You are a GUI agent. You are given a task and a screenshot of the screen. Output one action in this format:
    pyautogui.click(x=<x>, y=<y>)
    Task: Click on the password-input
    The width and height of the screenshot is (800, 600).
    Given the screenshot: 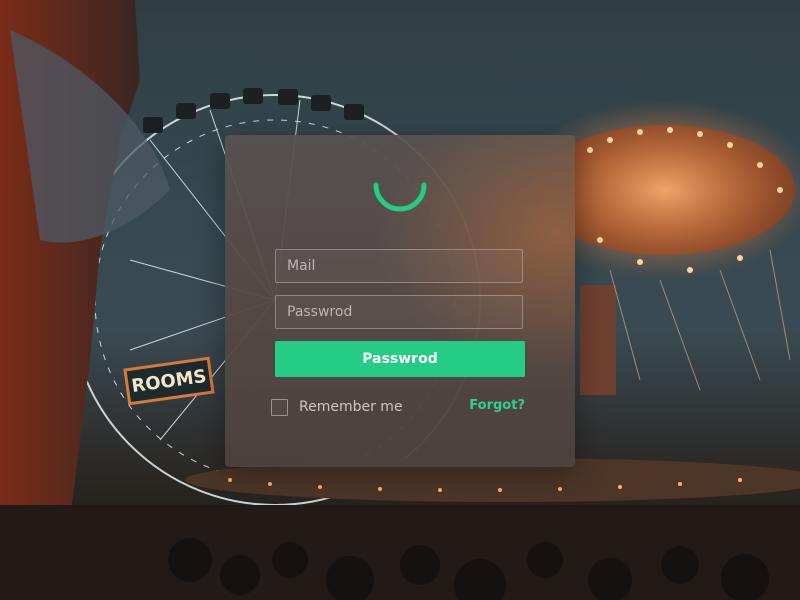 What is the action you would take?
    pyautogui.click(x=399, y=312)
    